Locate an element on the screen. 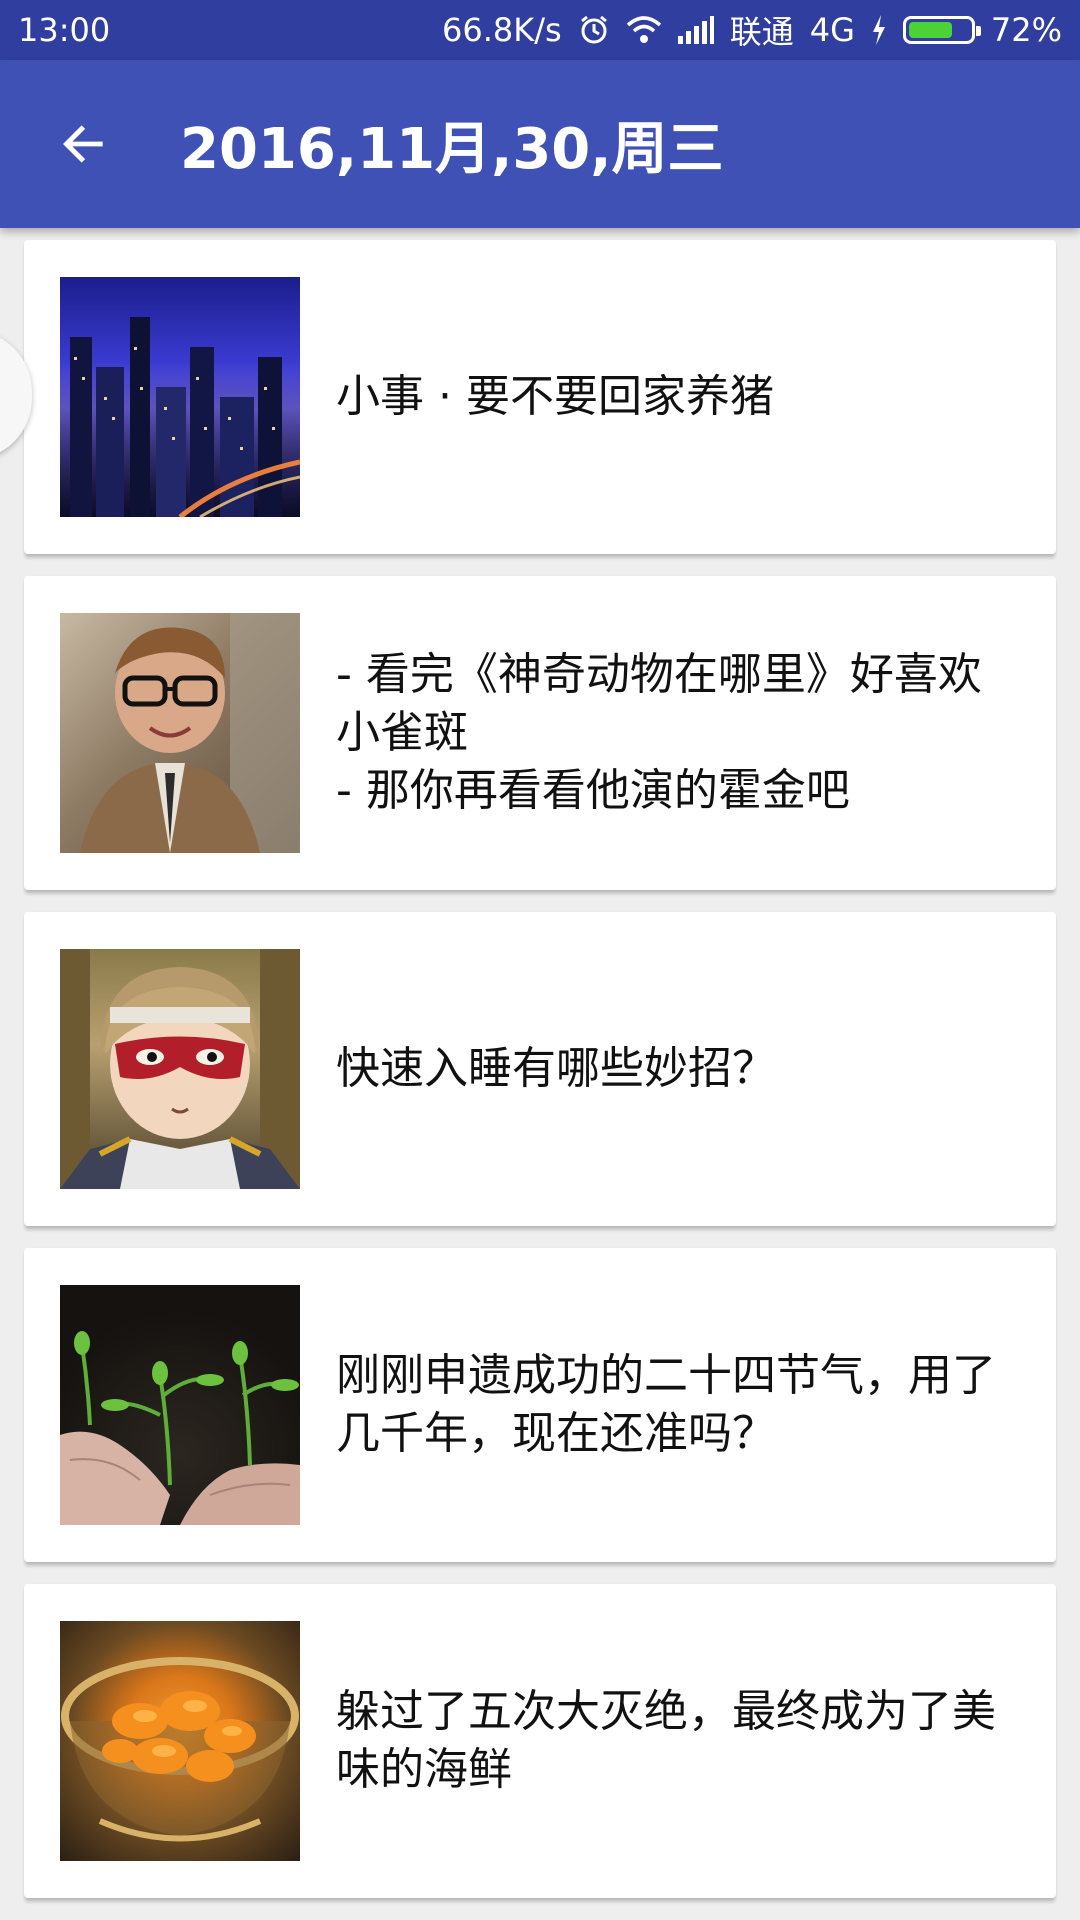 Image resolution: width=1080 pixels, height=1920 pixels. battery-icon is located at coordinates (941, 30).